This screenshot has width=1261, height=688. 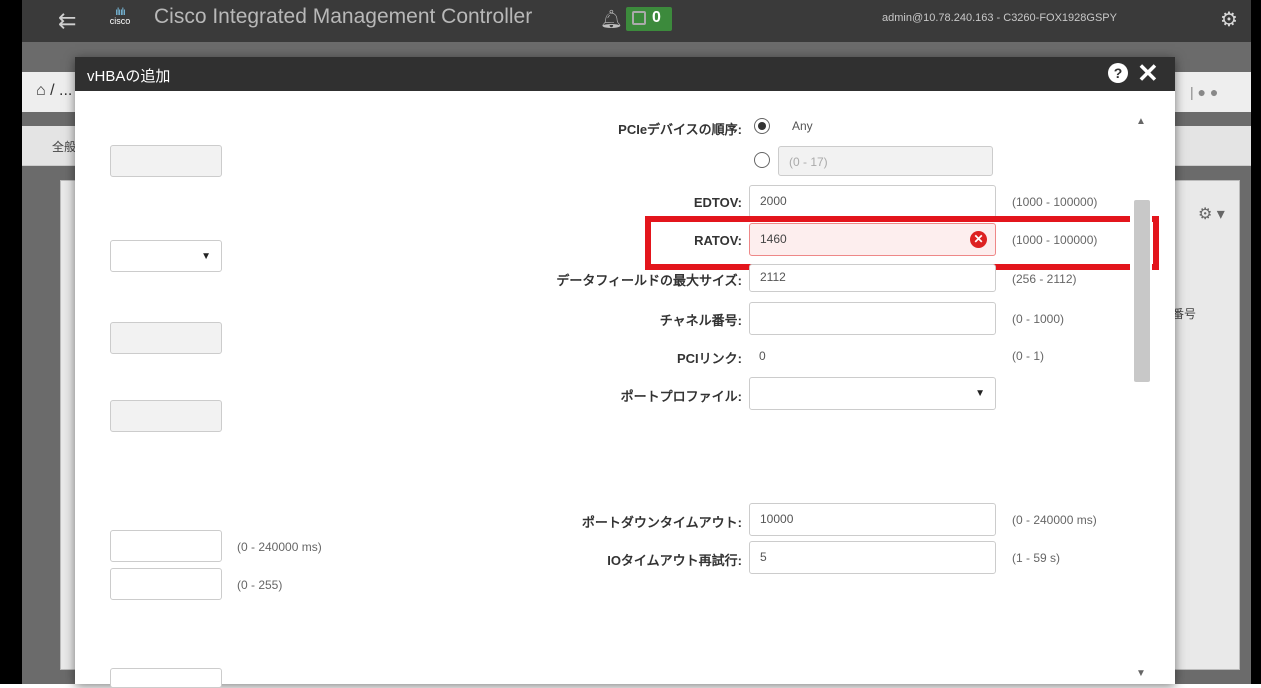 What do you see at coordinates (1142, 291) in the screenshot?
I see `scrollbar-thumb` at bounding box center [1142, 291].